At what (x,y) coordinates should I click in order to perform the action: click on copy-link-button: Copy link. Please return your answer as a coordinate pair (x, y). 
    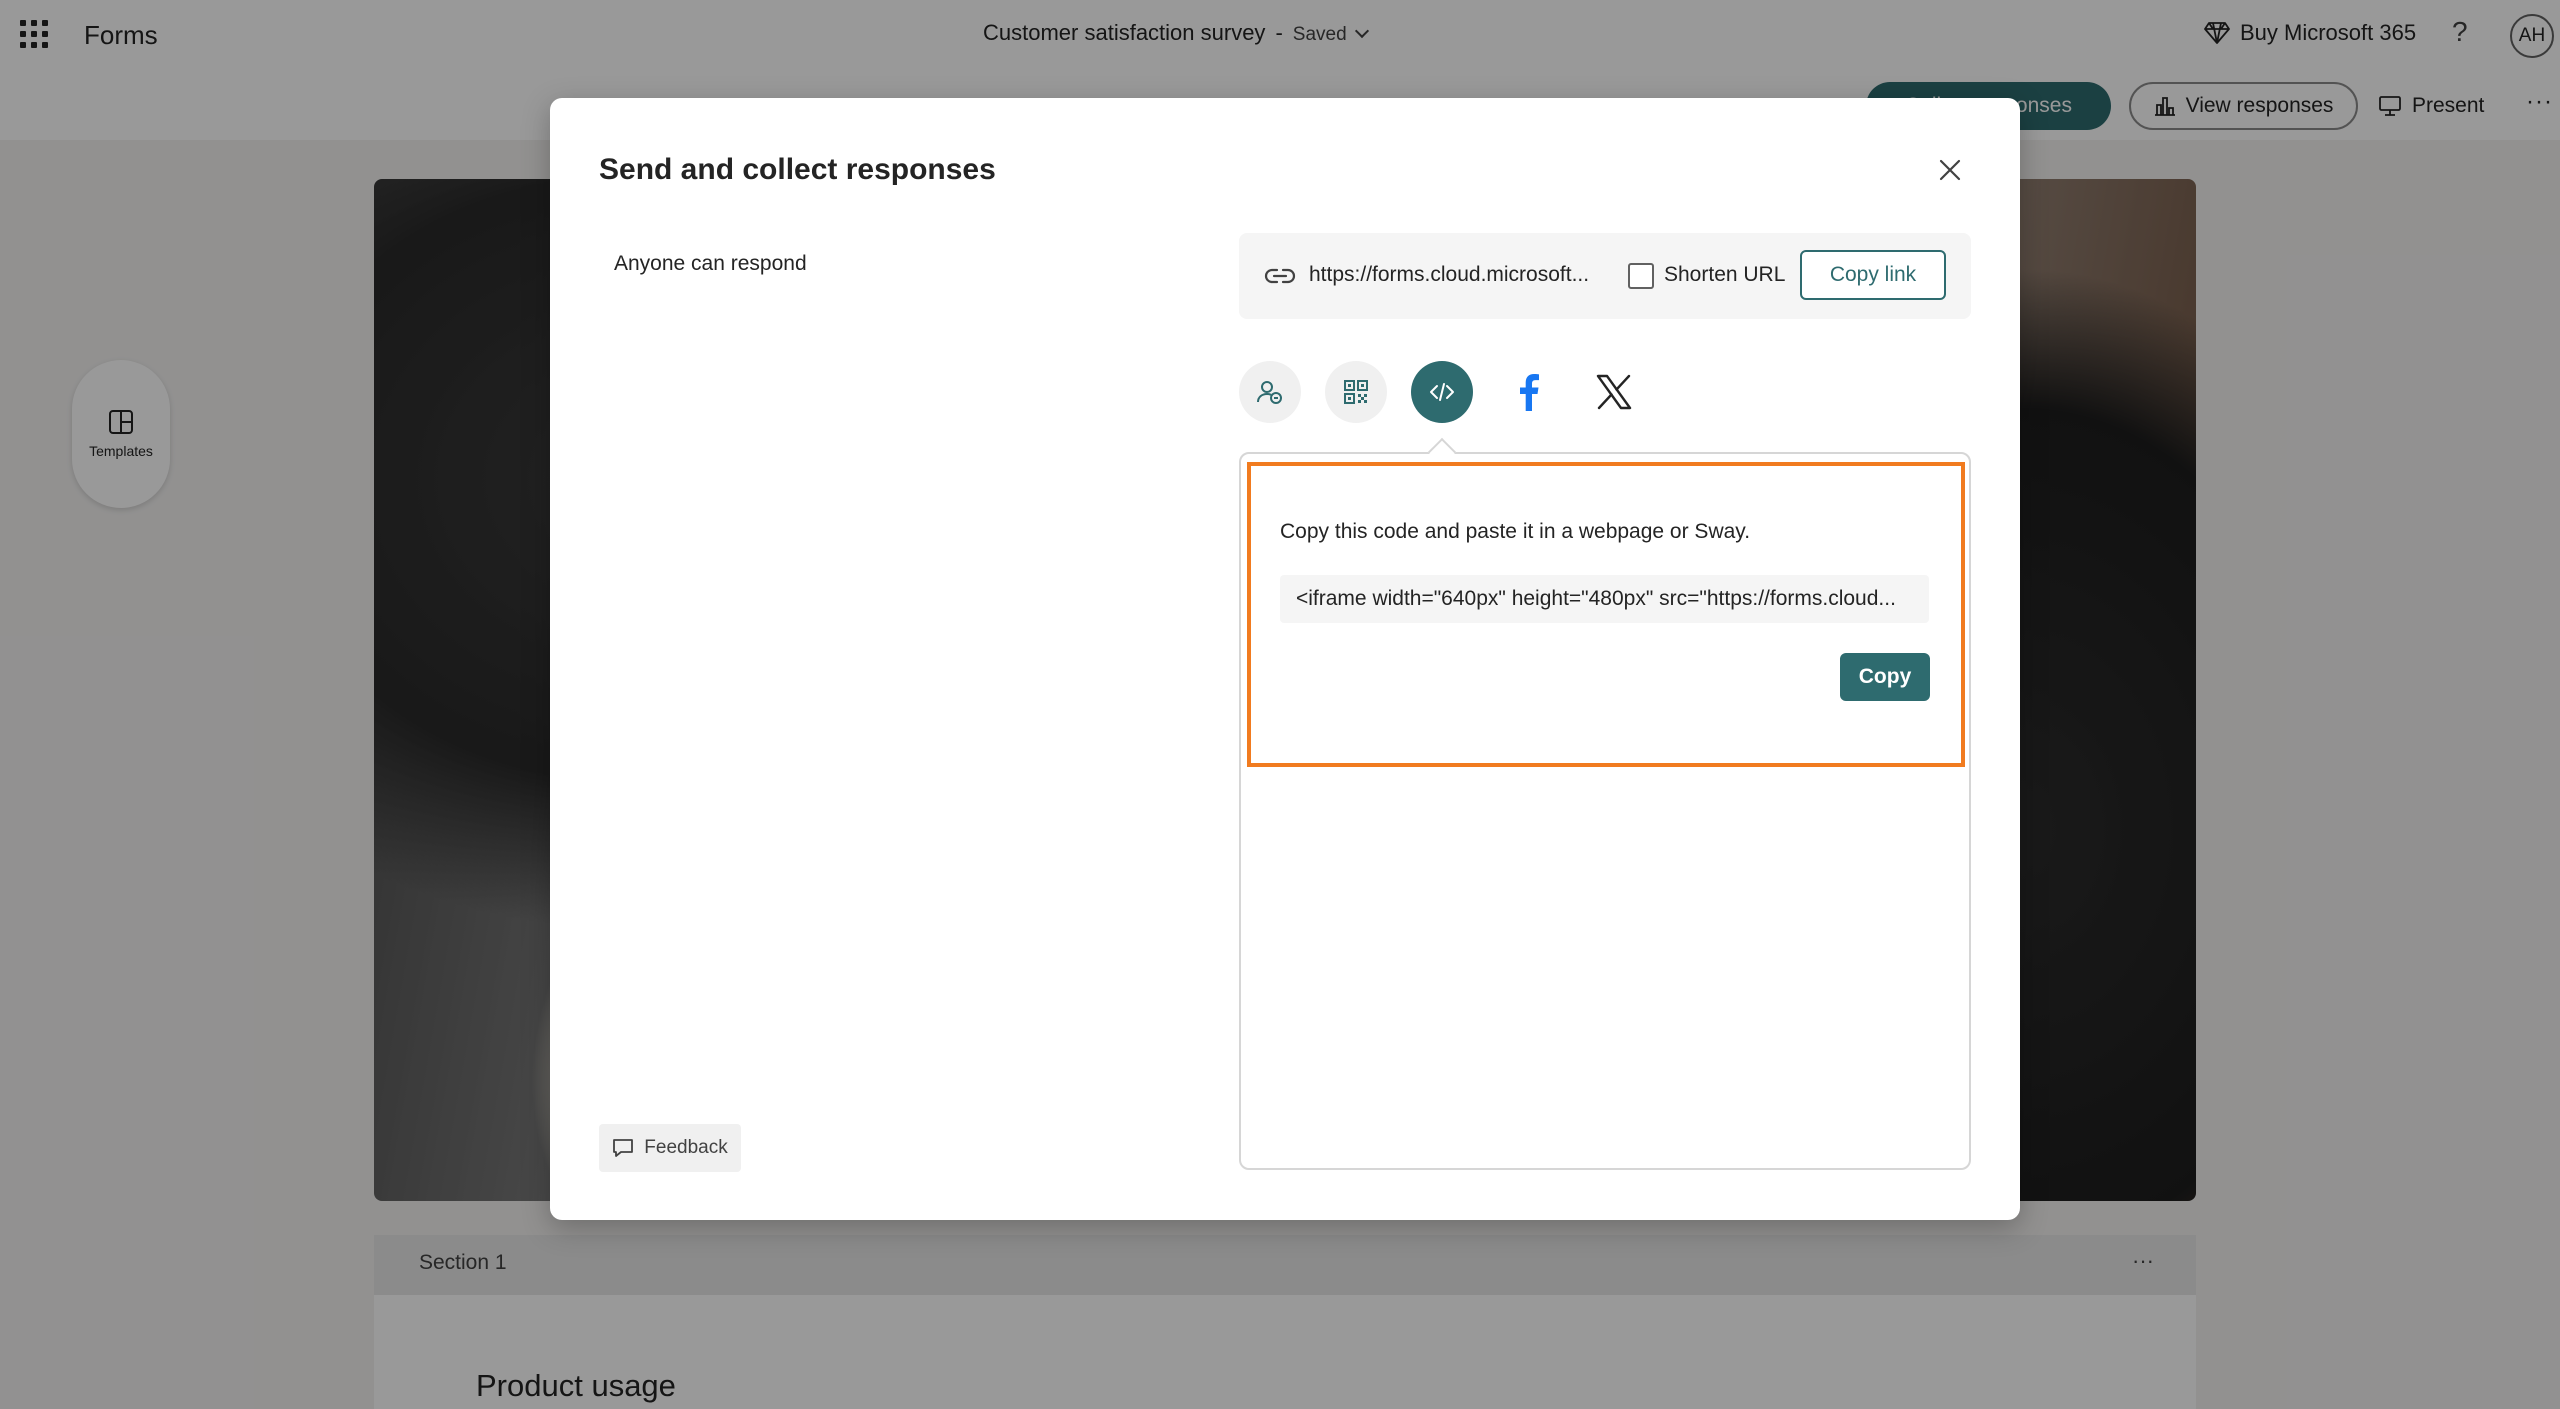
    Looking at the image, I should click on (1873, 275).